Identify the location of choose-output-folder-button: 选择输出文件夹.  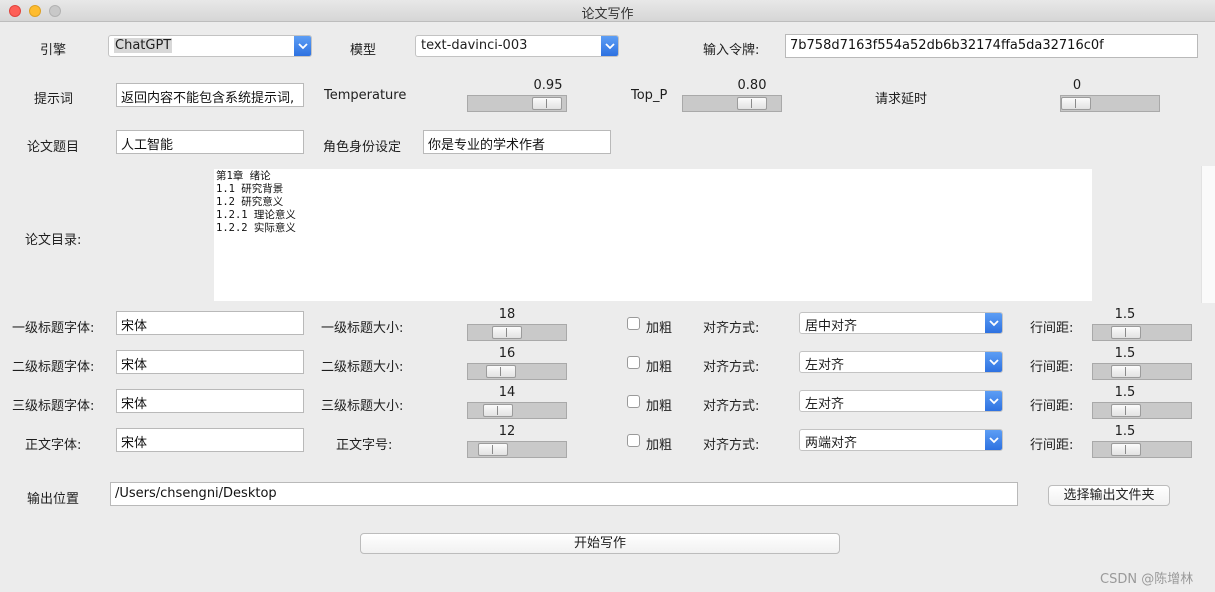
(1109, 495).